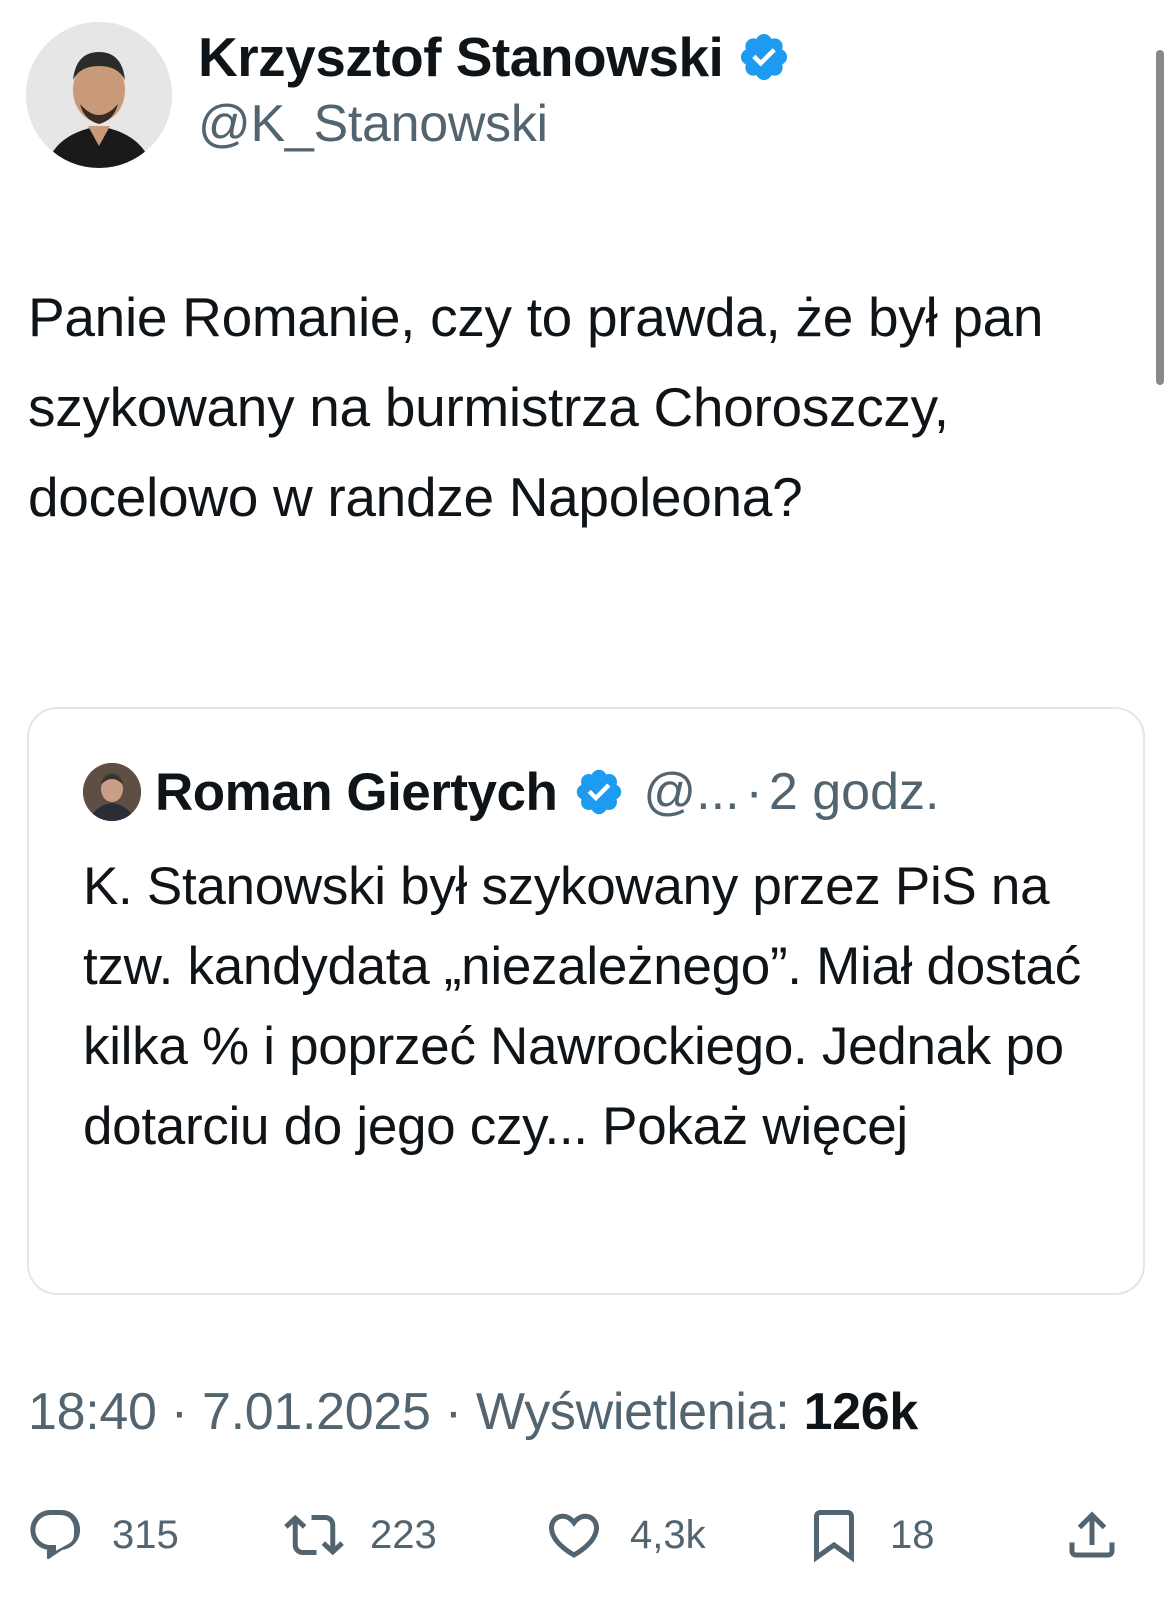  Describe the element at coordinates (403, 1534) in the screenshot. I see `repost-count: 223` at that location.